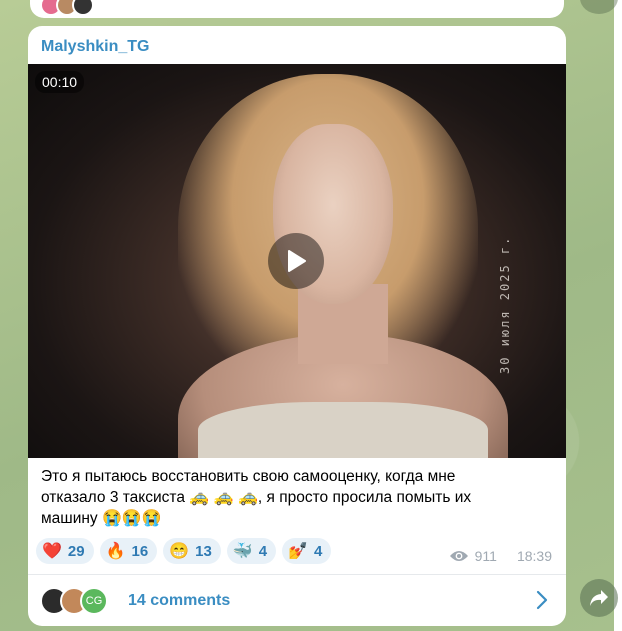 Image resolution: width=622 pixels, height=631 pixels. I want to click on share-arrow-icon, so click(599, 598).